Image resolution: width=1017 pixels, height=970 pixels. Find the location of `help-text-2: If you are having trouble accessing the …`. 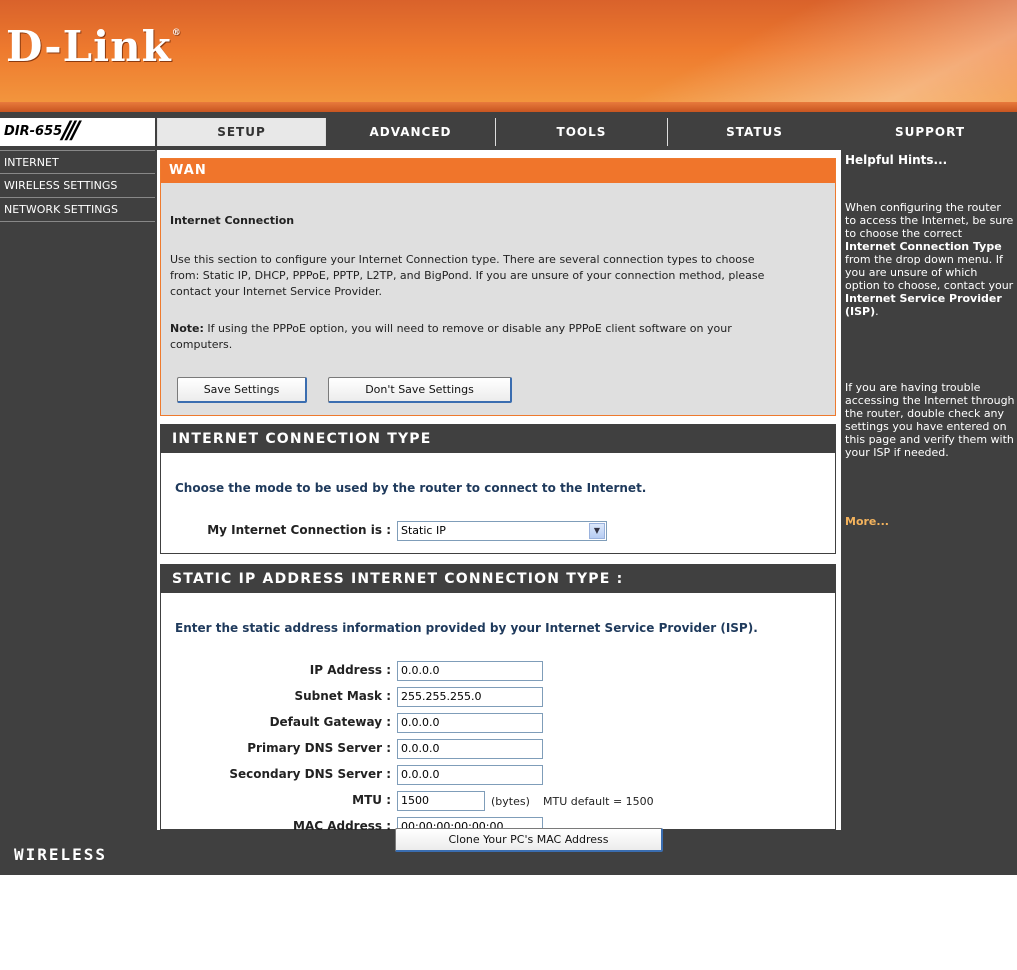

help-text-2: If you are having trouble accessing the … is located at coordinates (930, 420).